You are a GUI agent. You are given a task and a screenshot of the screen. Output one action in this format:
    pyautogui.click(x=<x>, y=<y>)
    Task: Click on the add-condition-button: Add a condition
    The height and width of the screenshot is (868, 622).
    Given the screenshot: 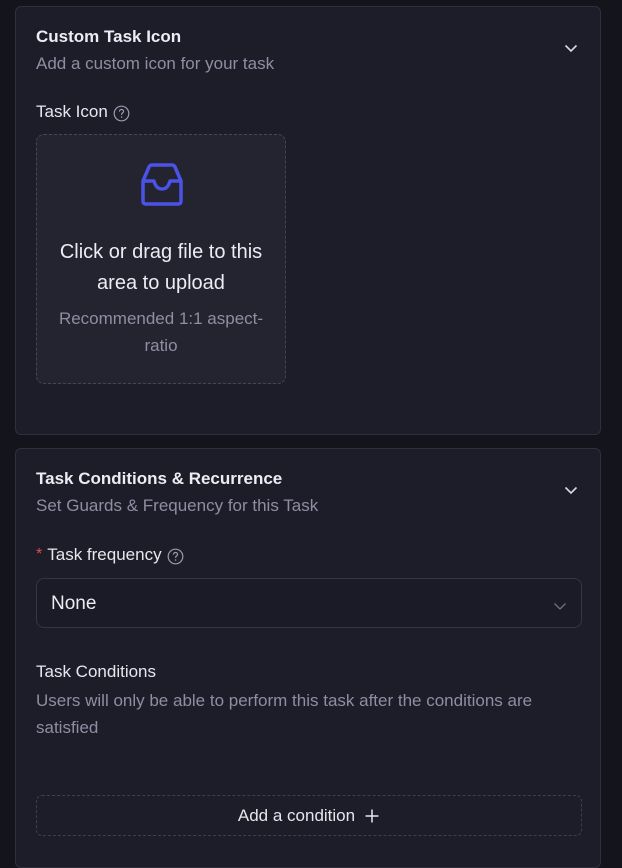 What is the action you would take?
    pyautogui.click(x=309, y=815)
    